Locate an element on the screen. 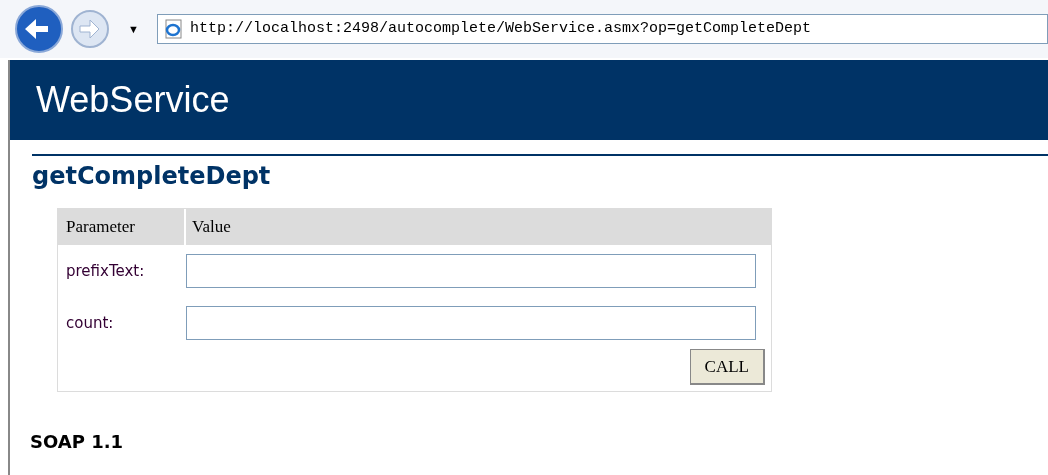 The height and width of the screenshot is (475, 1048). section-heading: SOAP 1.1 is located at coordinates (77, 442).